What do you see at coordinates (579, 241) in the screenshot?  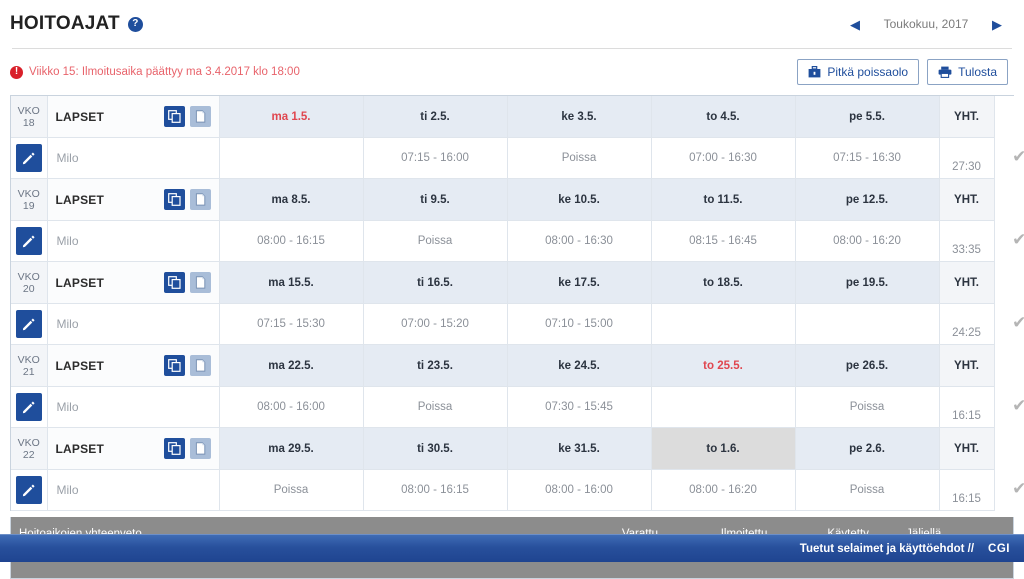 I see `care-time-cell: 08:00 - 16:30` at bounding box center [579, 241].